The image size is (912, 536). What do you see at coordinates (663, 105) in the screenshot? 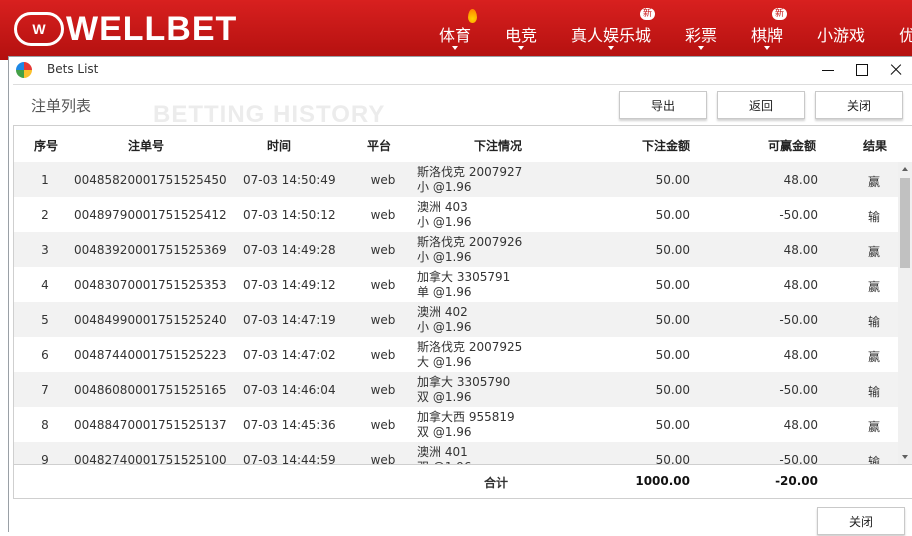
I see `export-button: 导出` at bounding box center [663, 105].